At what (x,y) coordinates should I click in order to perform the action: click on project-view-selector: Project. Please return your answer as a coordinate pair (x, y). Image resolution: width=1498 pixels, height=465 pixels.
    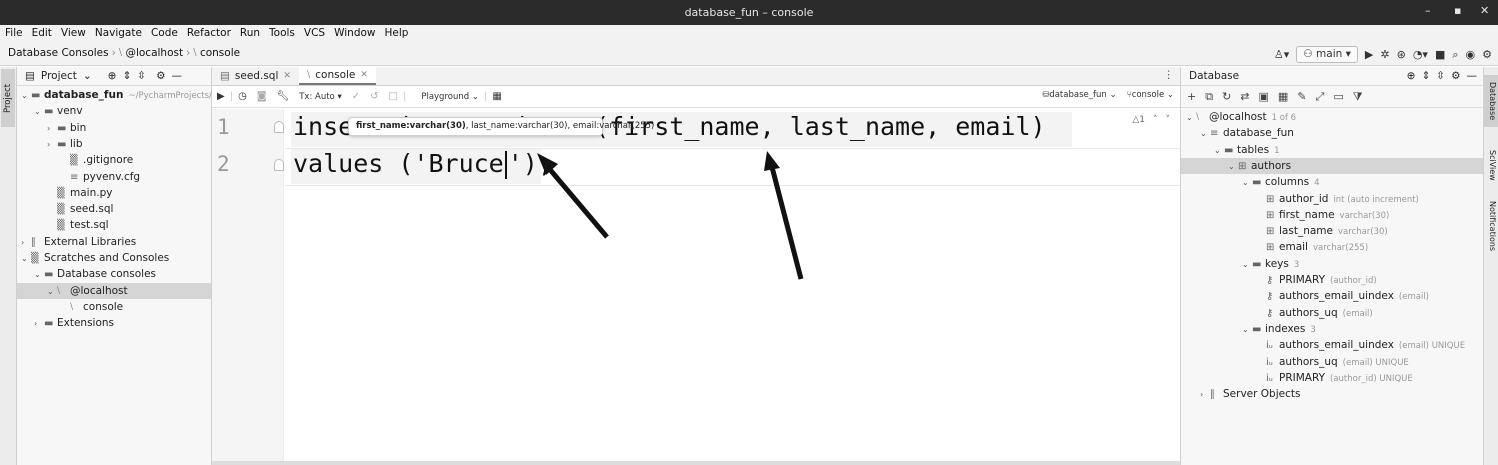
    Looking at the image, I should click on (59, 76).